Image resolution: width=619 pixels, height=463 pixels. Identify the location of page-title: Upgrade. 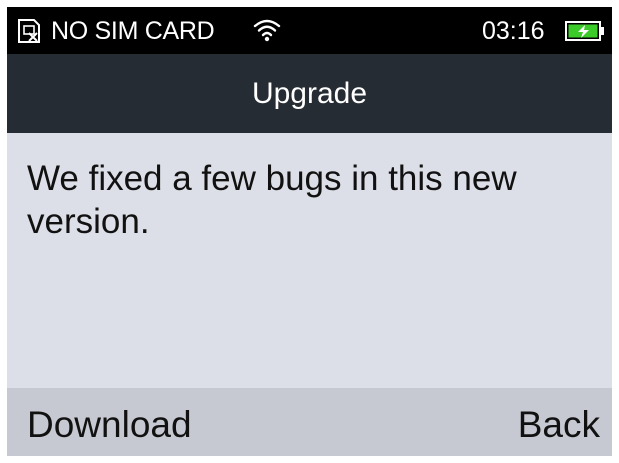
(309, 93).